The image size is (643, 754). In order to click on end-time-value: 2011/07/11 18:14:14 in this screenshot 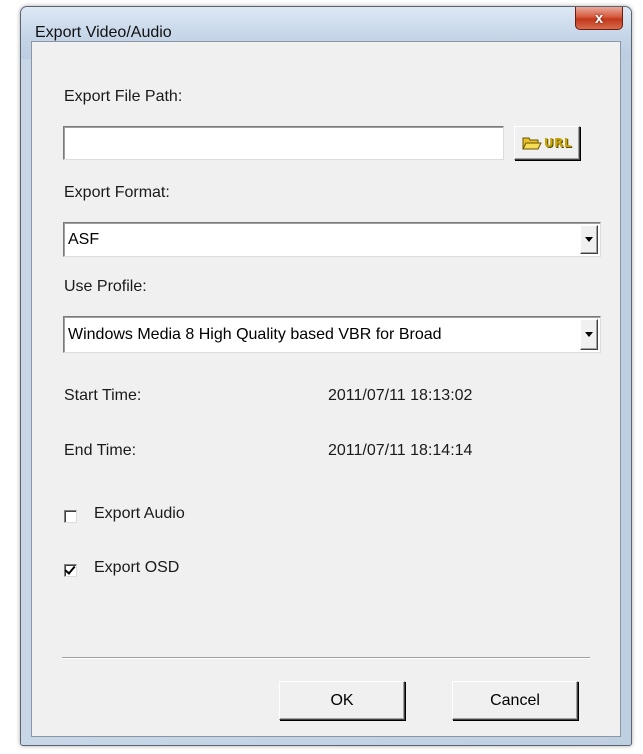, I will do `click(400, 450)`.